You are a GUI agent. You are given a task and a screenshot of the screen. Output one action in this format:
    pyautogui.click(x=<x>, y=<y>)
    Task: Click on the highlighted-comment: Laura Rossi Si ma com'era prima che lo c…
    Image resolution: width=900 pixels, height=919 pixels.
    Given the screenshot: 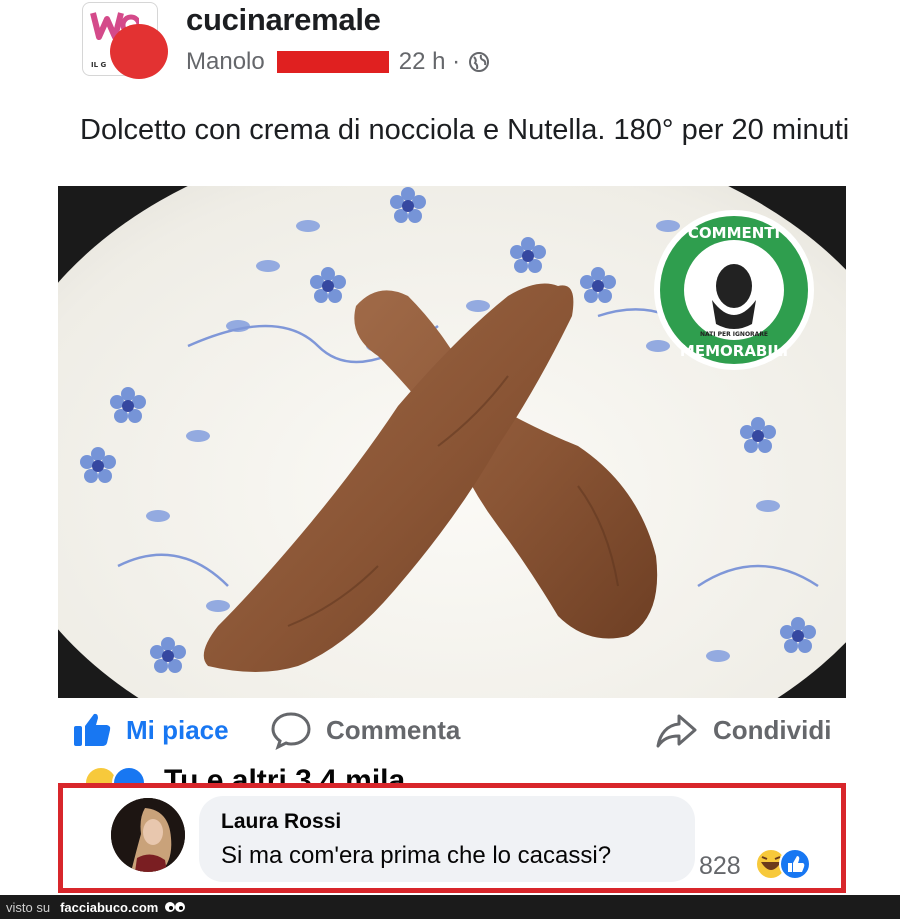 What is the action you would take?
    pyautogui.click(x=452, y=838)
    